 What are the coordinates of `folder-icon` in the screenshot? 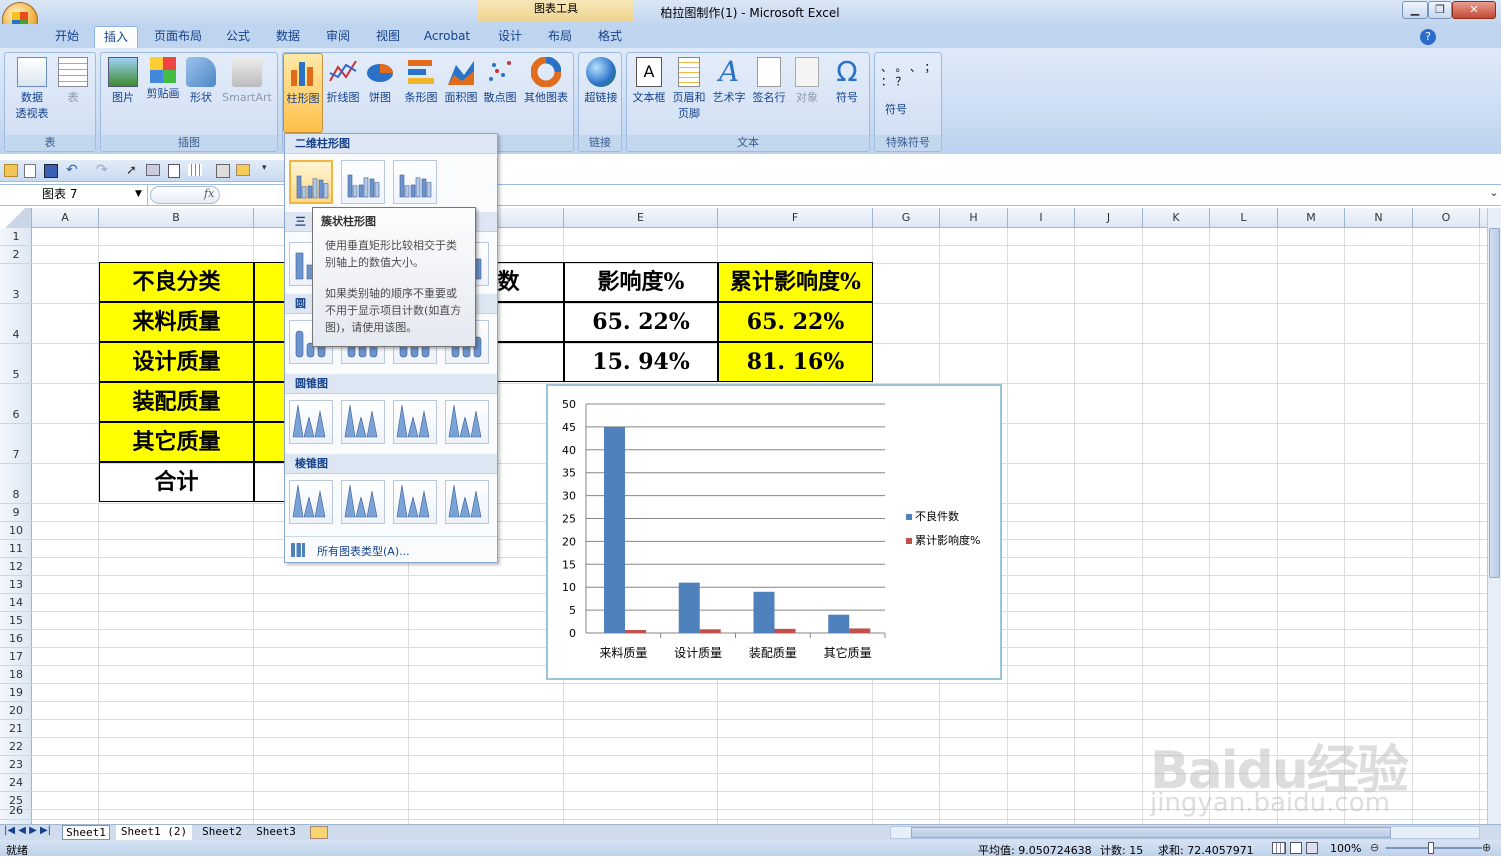 It's located at (243, 170).